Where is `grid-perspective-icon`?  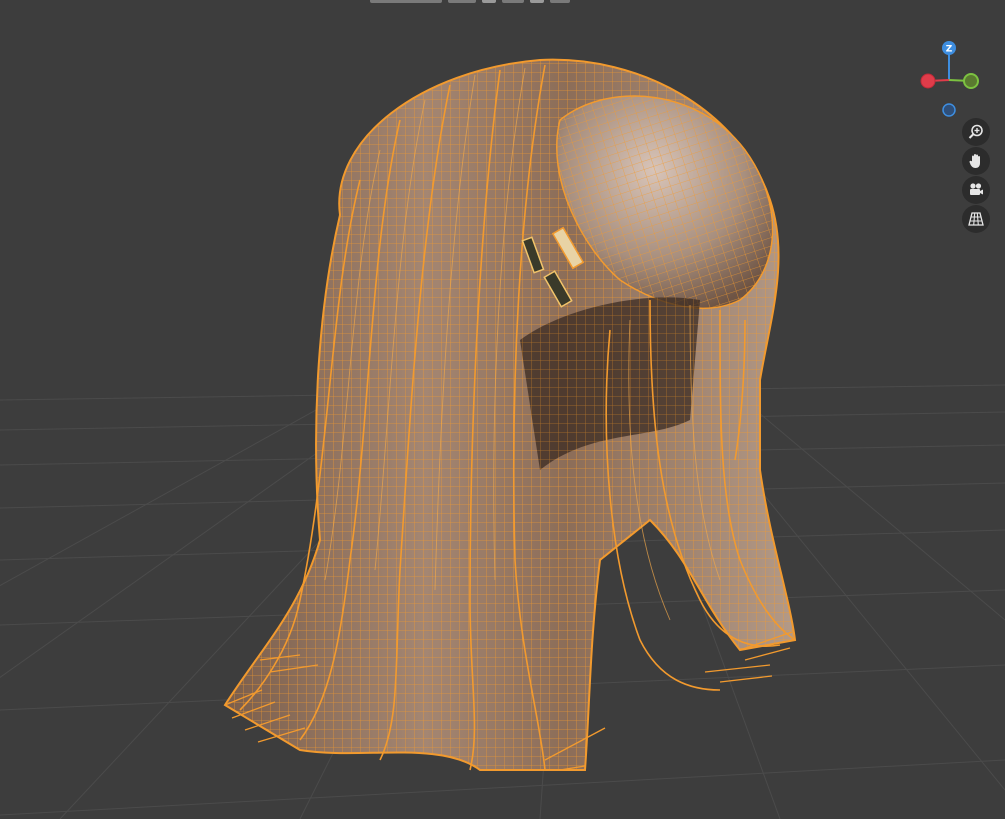
grid-perspective-icon is located at coordinates (976, 219).